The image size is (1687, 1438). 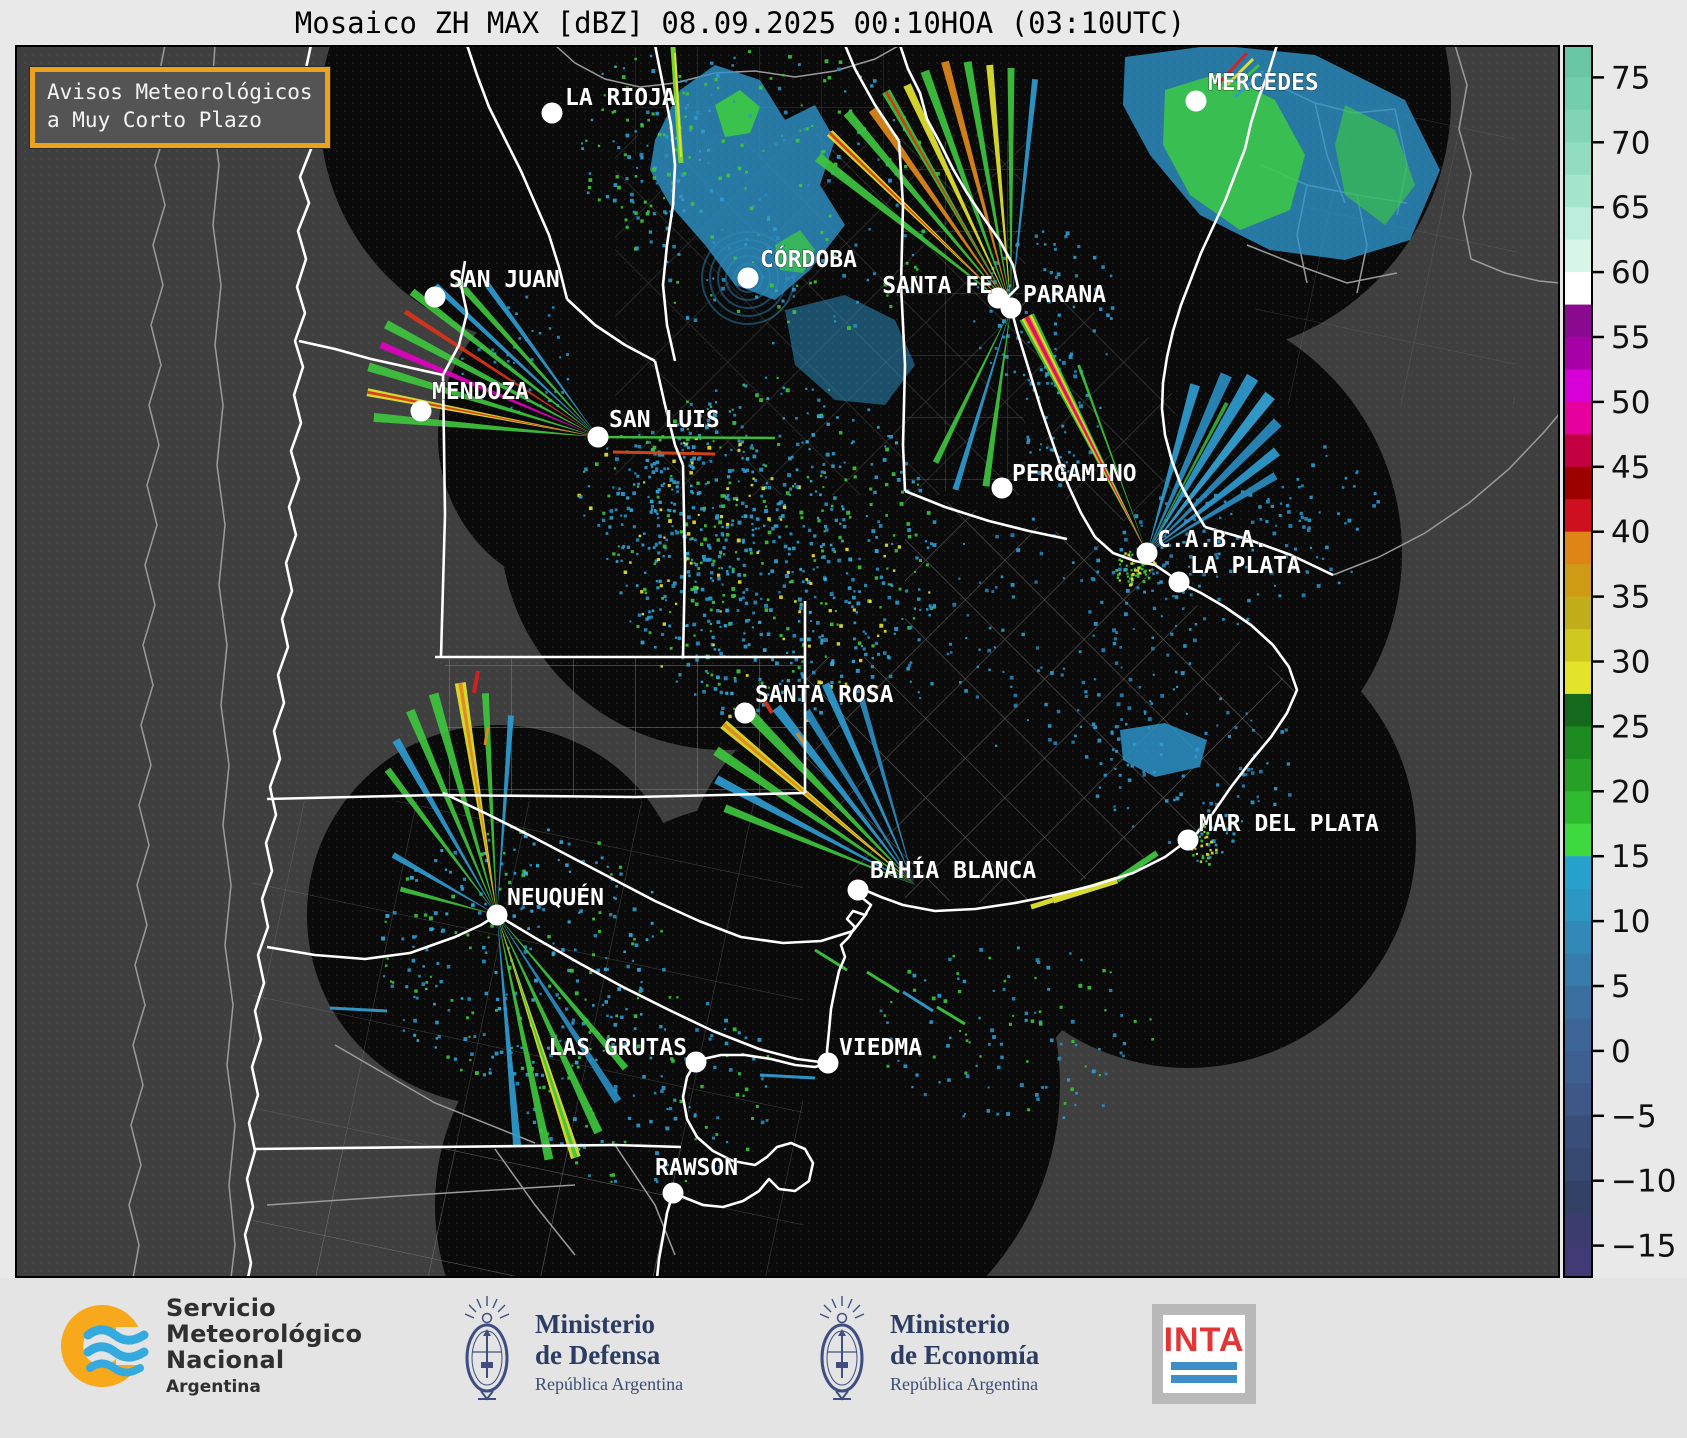 What do you see at coordinates (225, 1359) in the screenshot?
I see `smn-line3: Nacional` at bounding box center [225, 1359].